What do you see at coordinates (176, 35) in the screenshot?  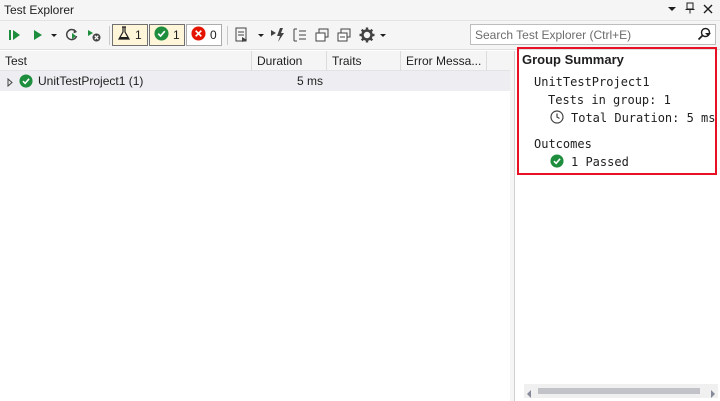 I see `passed-count: 1` at bounding box center [176, 35].